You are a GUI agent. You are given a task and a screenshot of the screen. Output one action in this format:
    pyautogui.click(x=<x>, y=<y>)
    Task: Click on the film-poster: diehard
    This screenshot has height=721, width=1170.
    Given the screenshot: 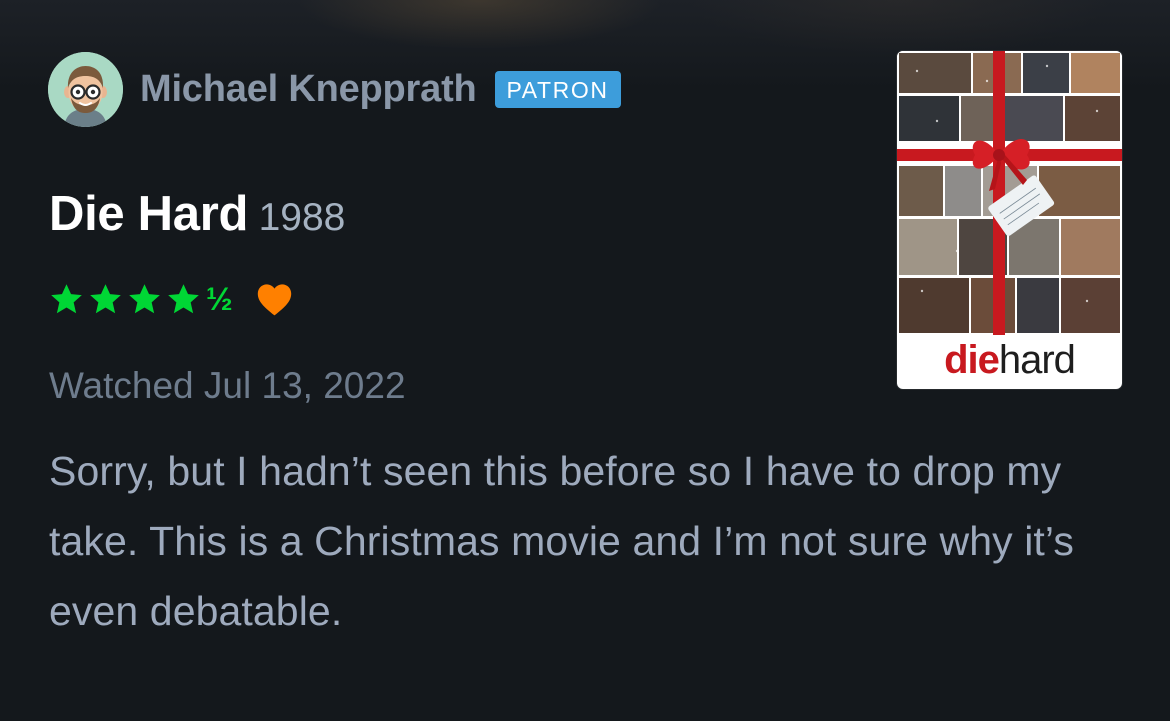 What is the action you would take?
    pyautogui.click(x=1009, y=220)
    